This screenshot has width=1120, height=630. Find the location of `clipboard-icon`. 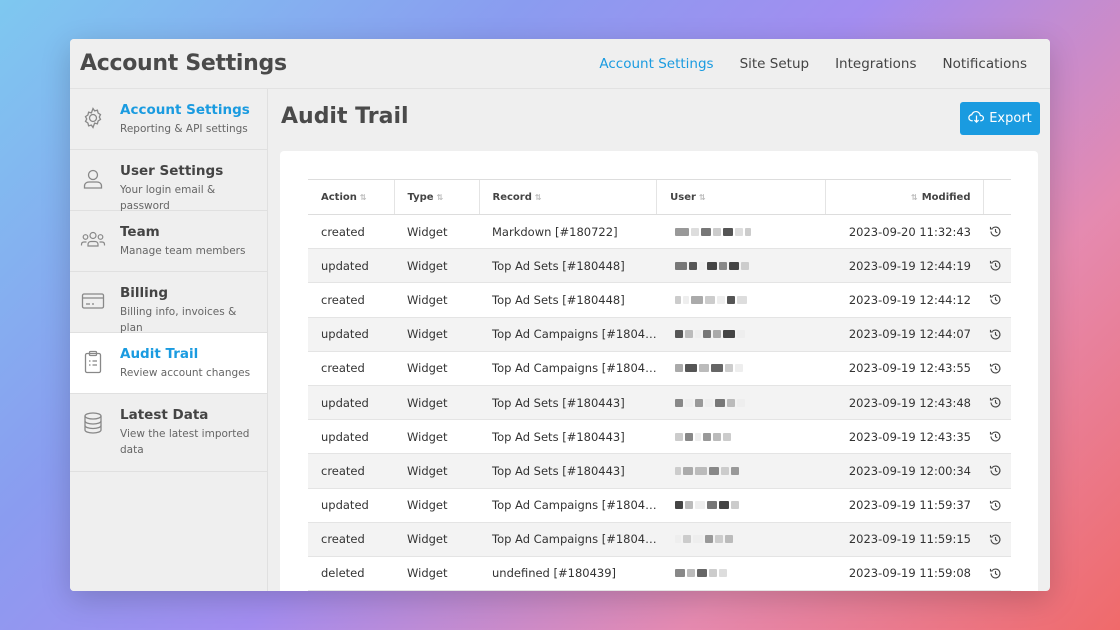

clipboard-icon is located at coordinates (93, 362).